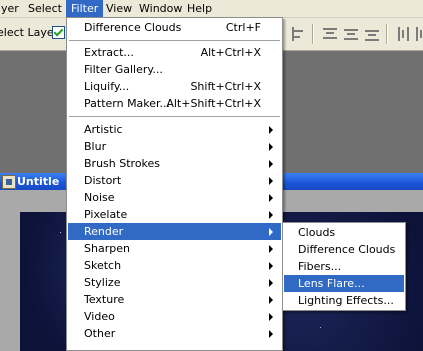  What do you see at coordinates (160, 8) in the screenshot?
I see `menu-window: Window` at bounding box center [160, 8].